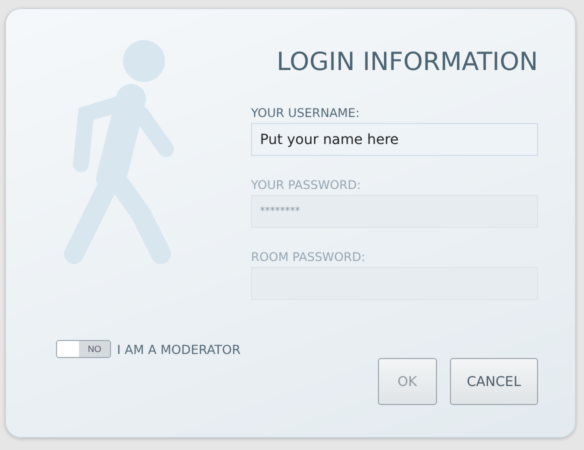  What do you see at coordinates (407, 61) in the screenshot?
I see `dialog-title: LOGIN INFORMATION` at bounding box center [407, 61].